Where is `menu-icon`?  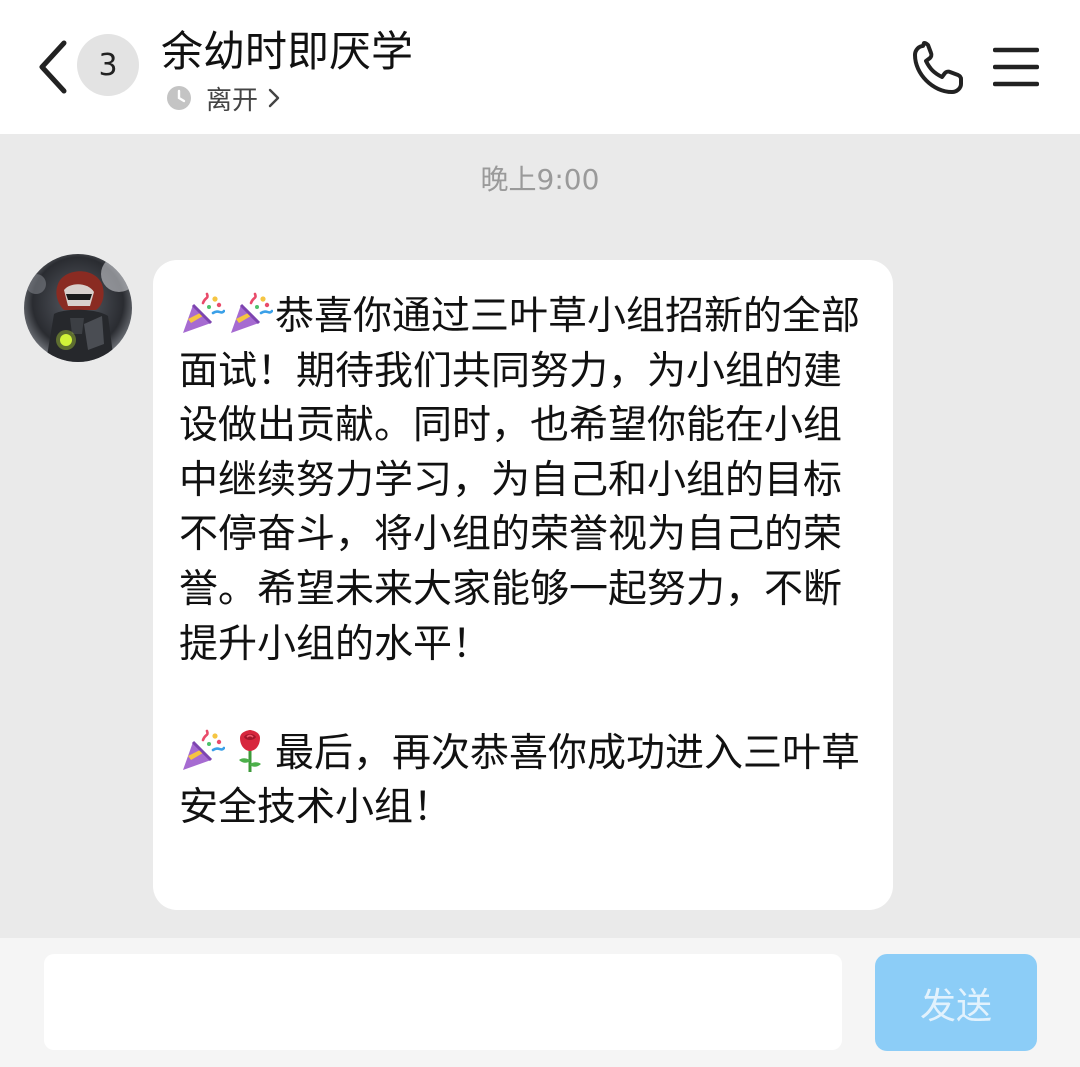 menu-icon is located at coordinates (1016, 67).